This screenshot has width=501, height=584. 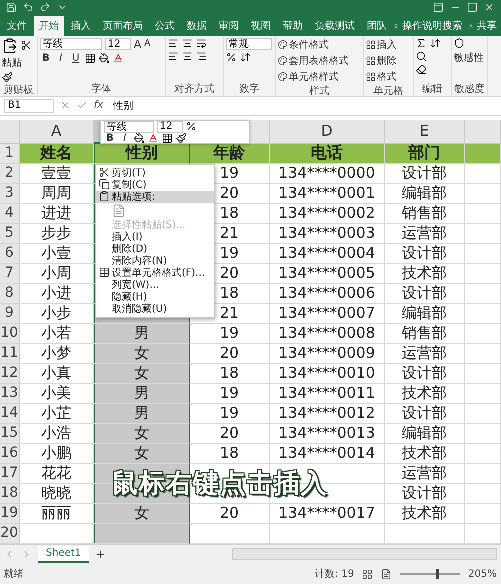 I want to click on styles-button: 单元格样式, so click(x=319, y=77).